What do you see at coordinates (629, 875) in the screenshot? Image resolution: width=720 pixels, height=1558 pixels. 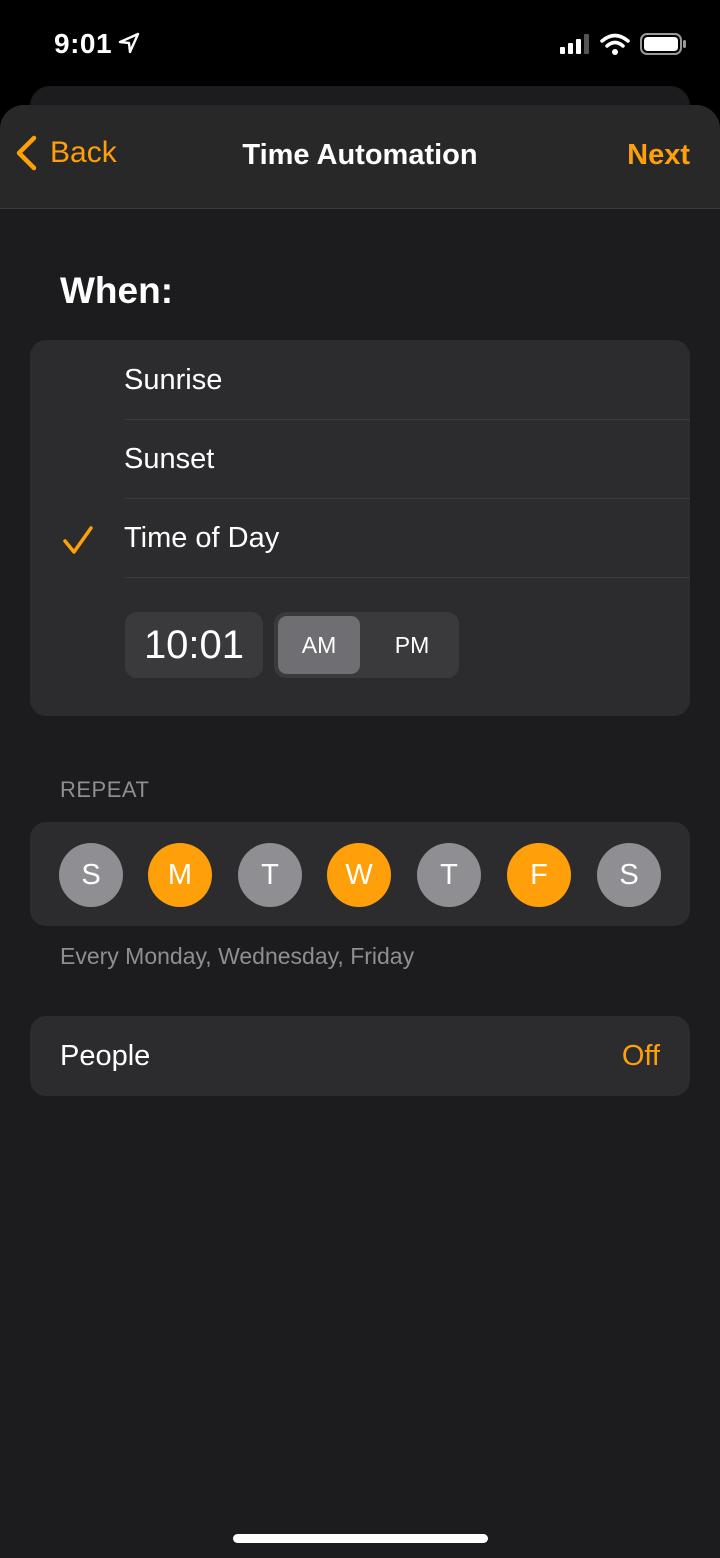 I see `day-saturday: S` at bounding box center [629, 875].